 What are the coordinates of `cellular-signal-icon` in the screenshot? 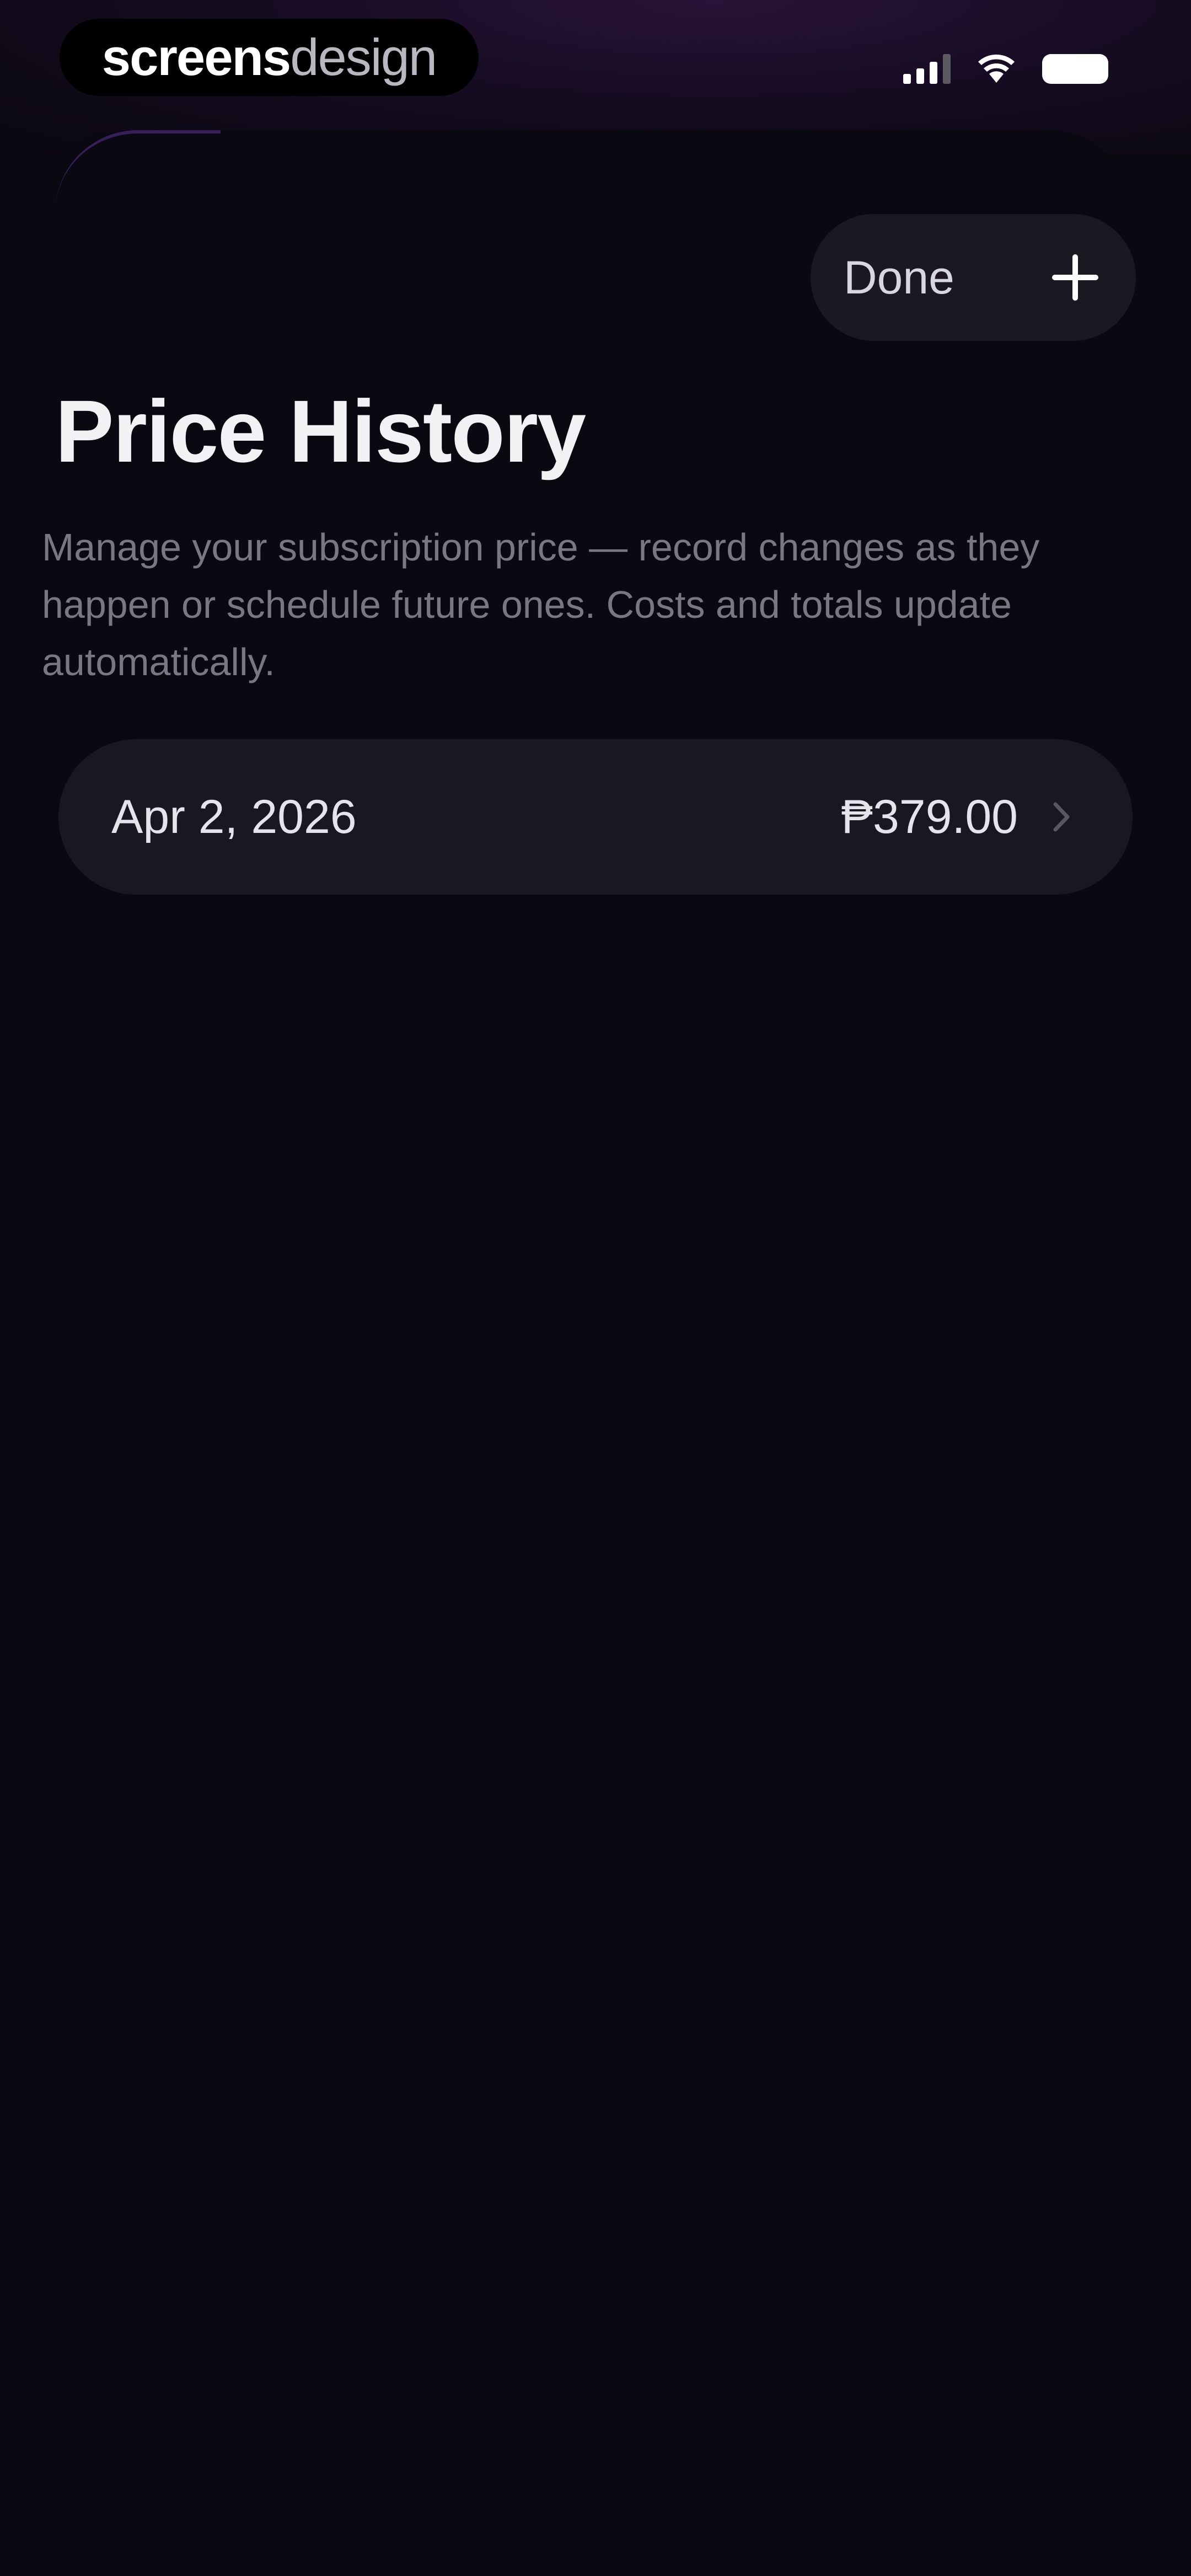 It's located at (927, 69).